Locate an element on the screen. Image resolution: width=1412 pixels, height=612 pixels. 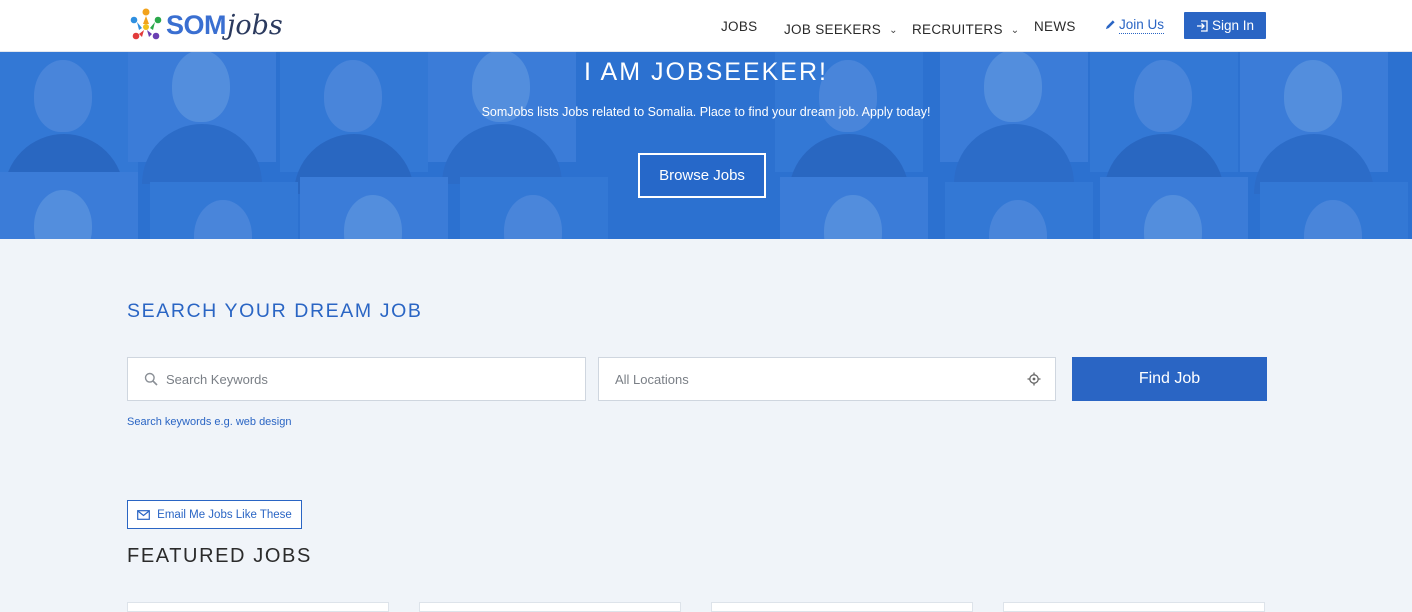
keywords-field is located at coordinates (356, 379).